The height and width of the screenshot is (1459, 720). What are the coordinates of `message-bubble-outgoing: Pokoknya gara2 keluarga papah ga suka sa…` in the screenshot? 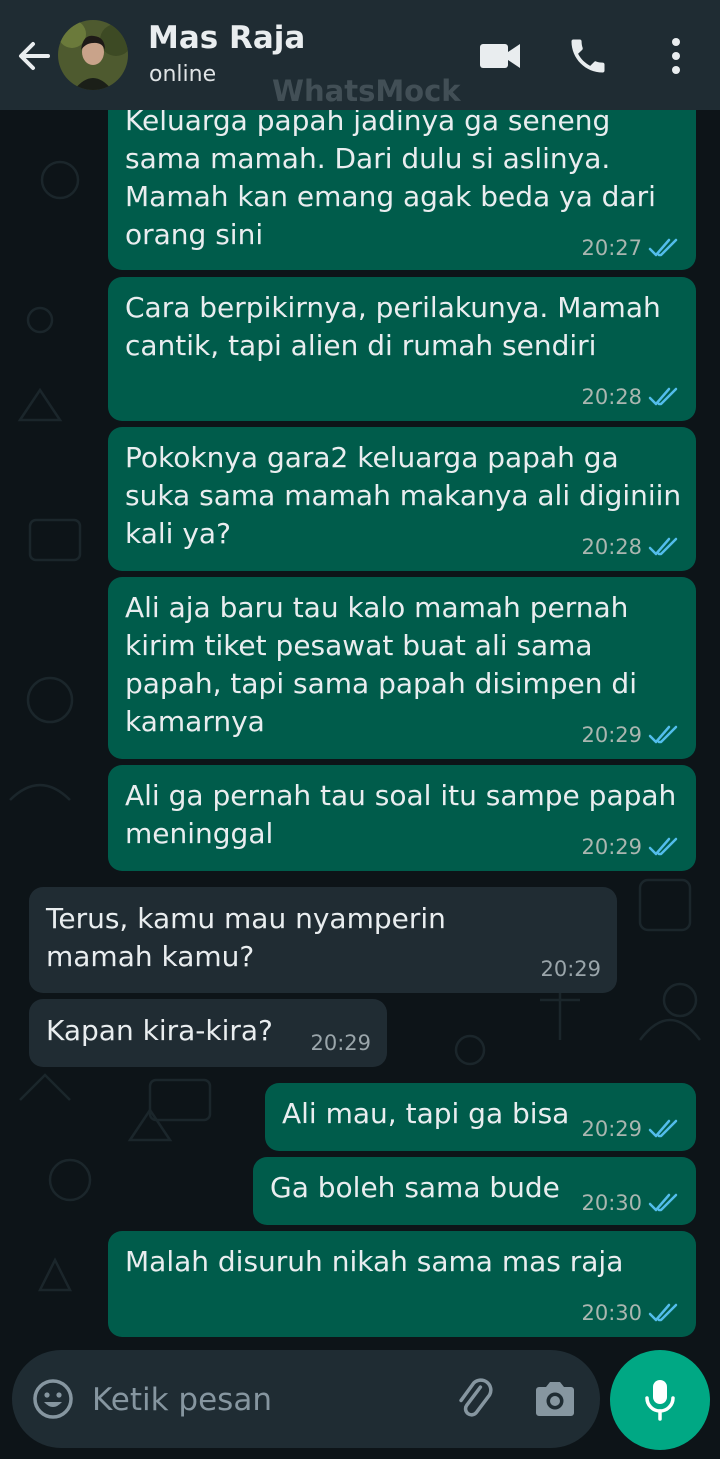 It's located at (402, 499).